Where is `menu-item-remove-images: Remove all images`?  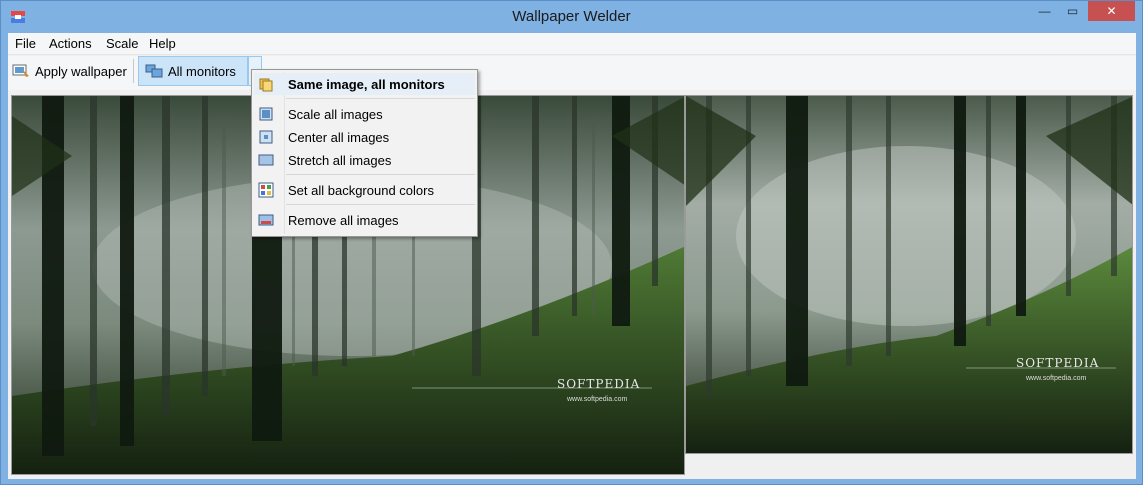
menu-item-remove-images: Remove all images is located at coordinates (364, 220).